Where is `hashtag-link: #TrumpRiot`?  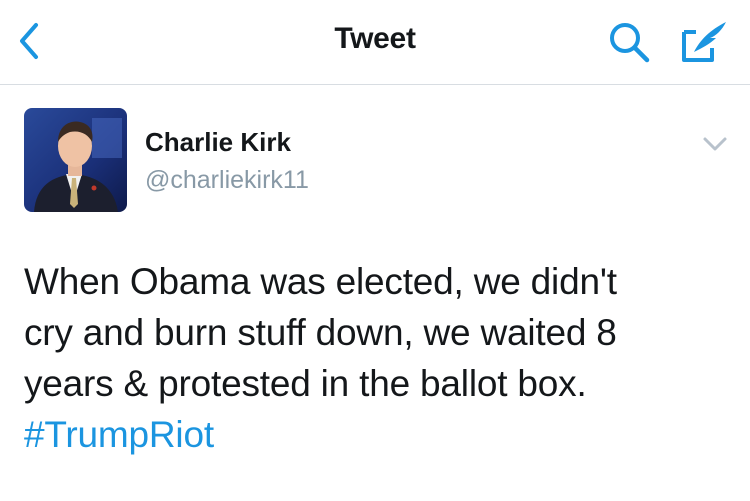 hashtag-link: #TrumpRiot is located at coordinates (119, 434).